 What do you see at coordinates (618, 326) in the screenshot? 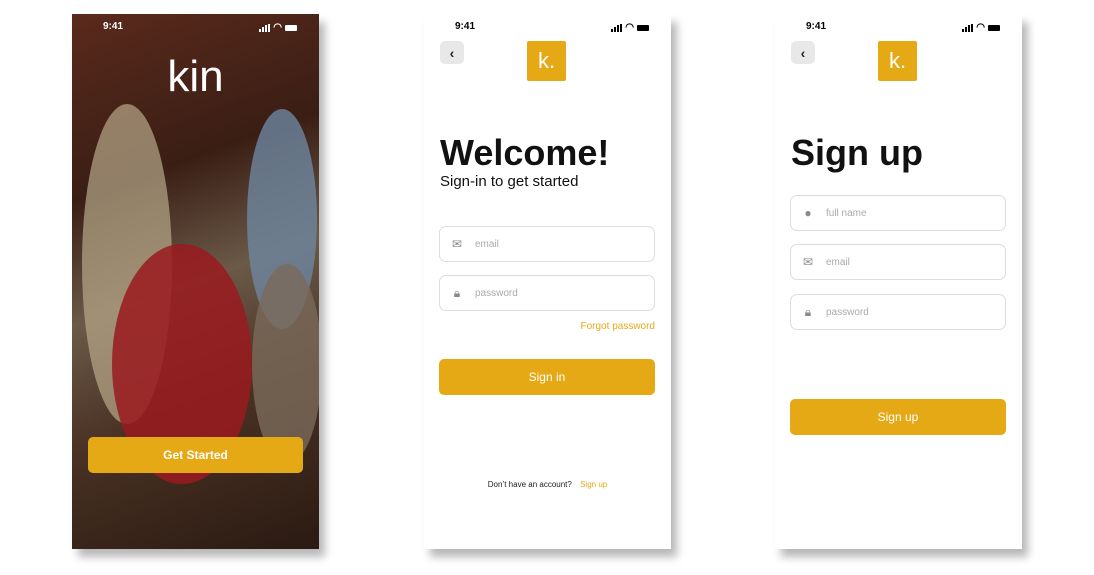
I see `forgot-password-link: Forgot password` at bounding box center [618, 326].